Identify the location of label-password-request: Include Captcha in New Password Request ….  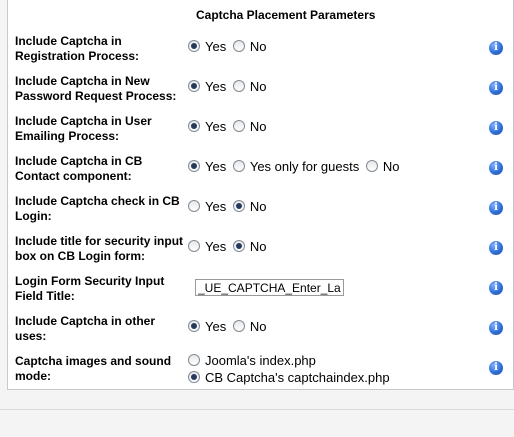
(96, 88).